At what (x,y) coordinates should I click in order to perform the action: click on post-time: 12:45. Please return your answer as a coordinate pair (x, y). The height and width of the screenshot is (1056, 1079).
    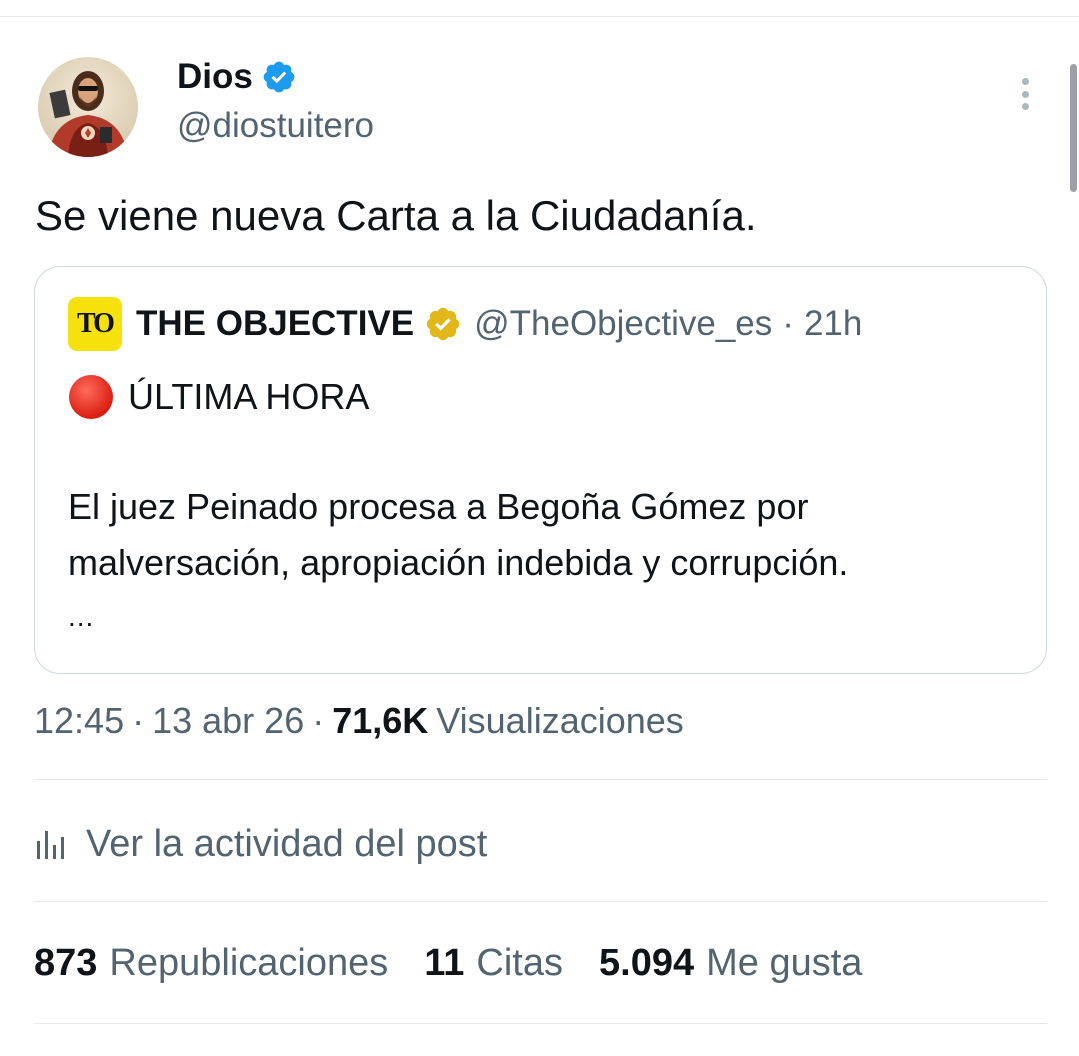
    Looking at the image, I should click on (79, 721).